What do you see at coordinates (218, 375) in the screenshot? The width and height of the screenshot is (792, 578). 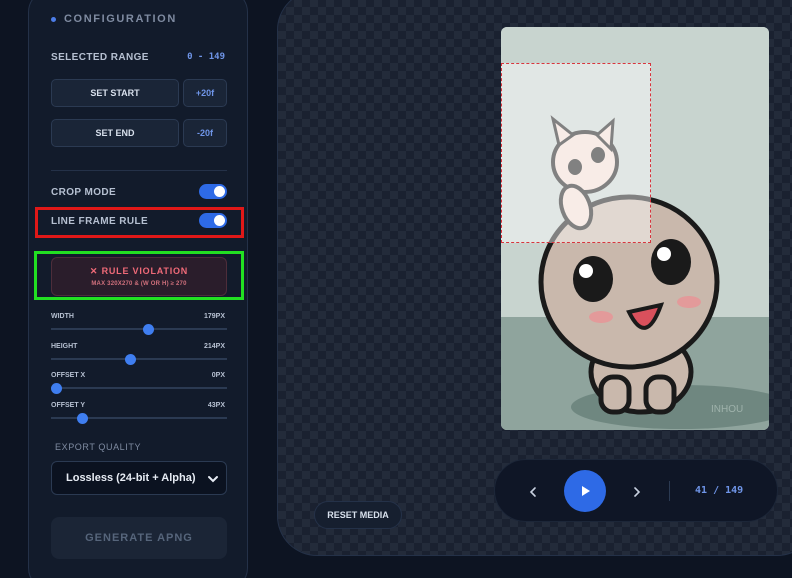 I see `offset-x-value: 0PX` at bounding box center [218, 375].